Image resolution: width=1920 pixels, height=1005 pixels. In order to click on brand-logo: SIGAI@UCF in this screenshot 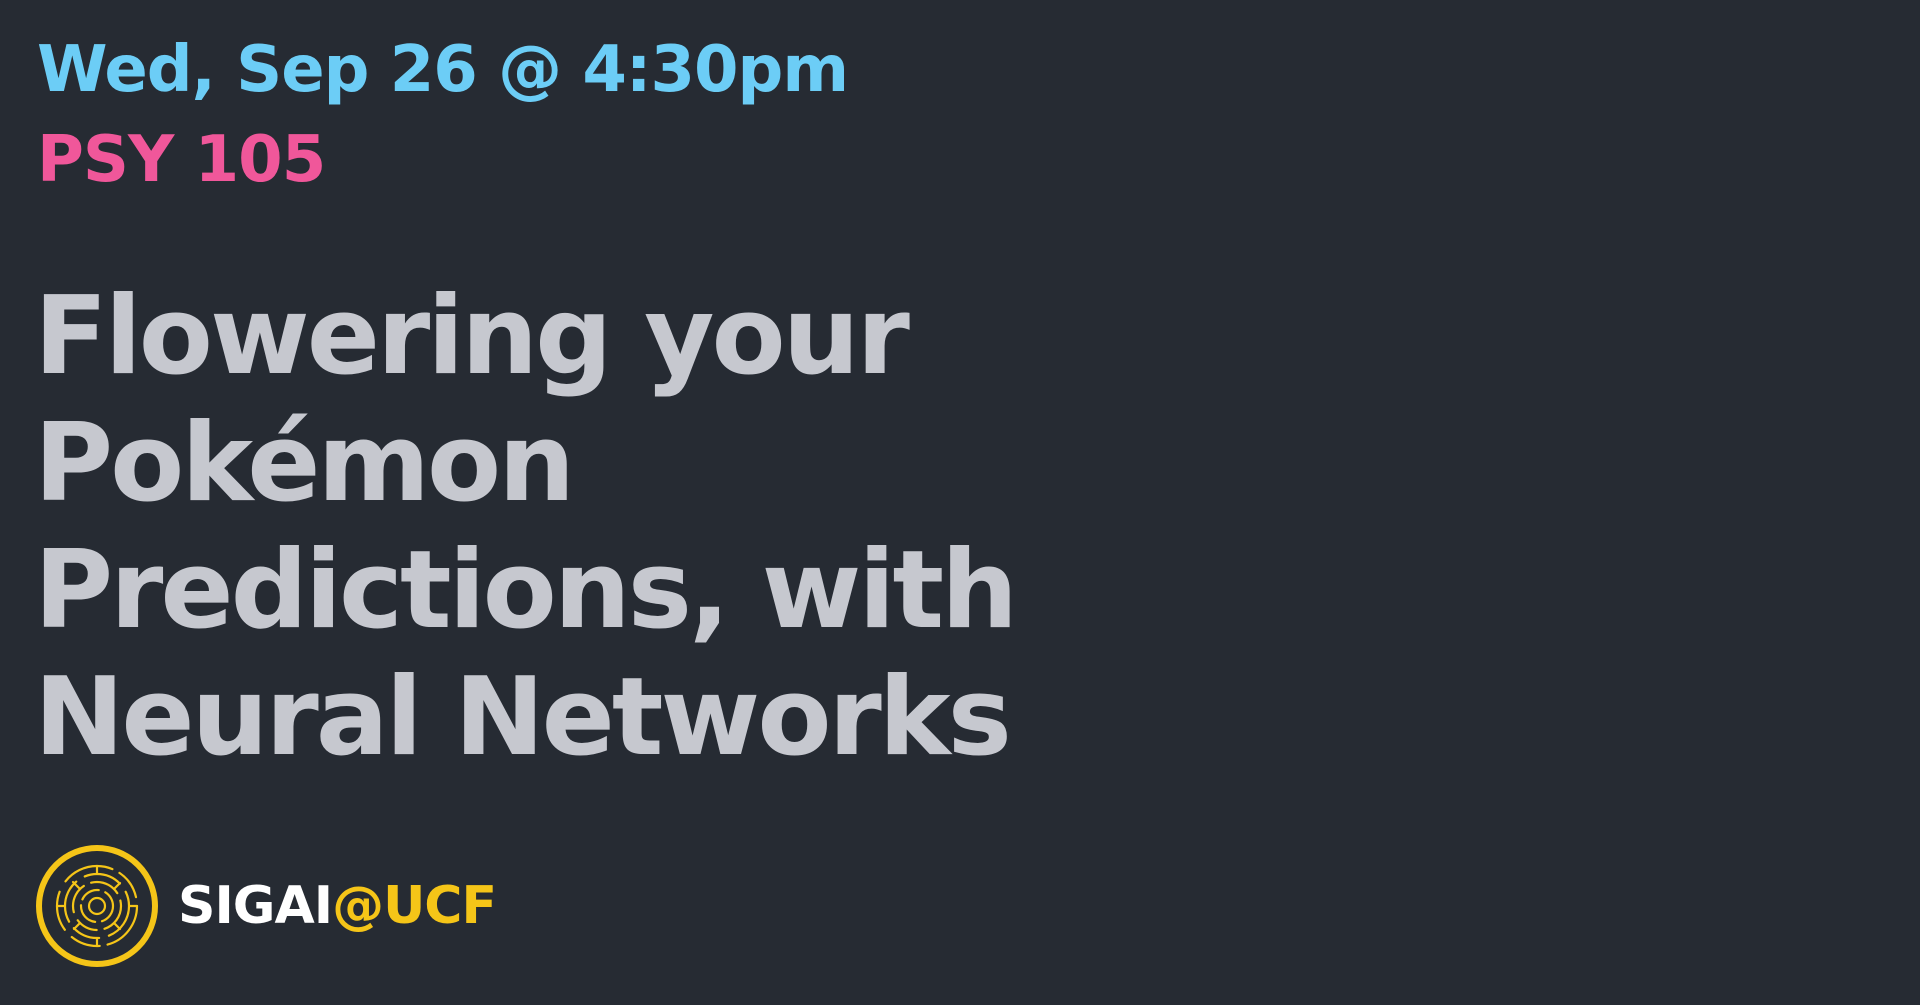, I will do `click(265, 906)`.